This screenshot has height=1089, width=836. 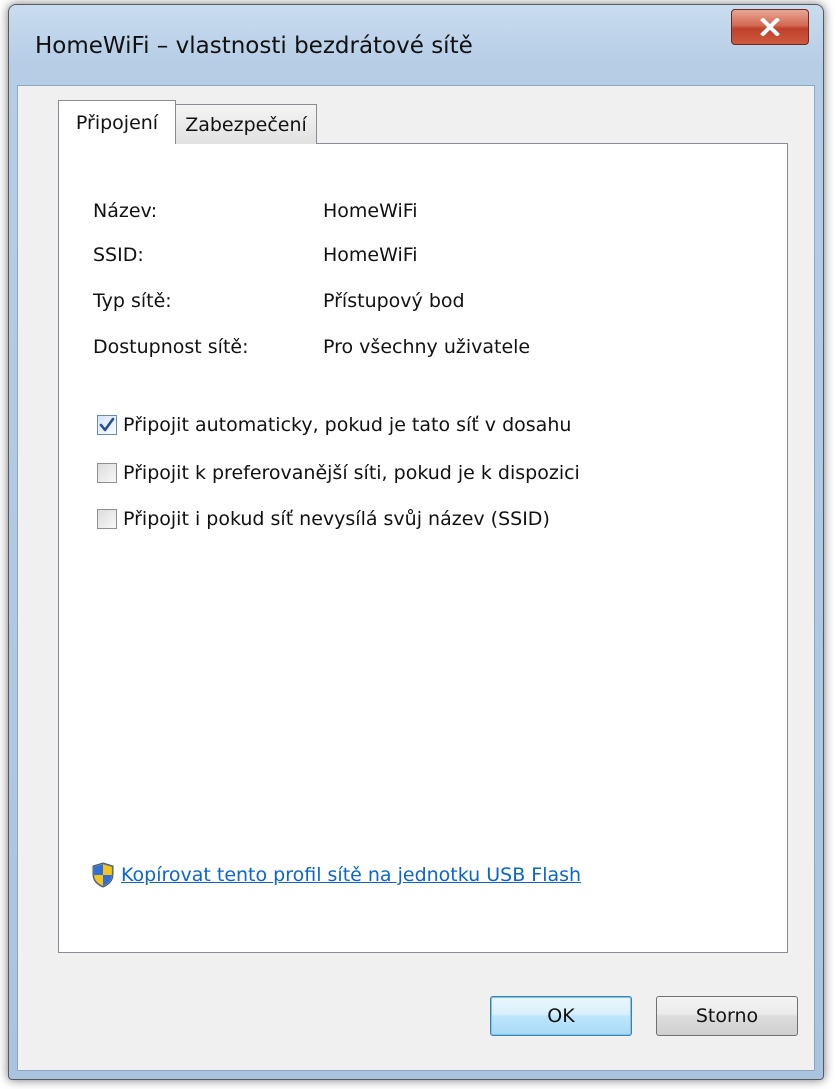 I want to click on tab-zabezpeceni: Zabezpečení, so click(x=246, y=124).